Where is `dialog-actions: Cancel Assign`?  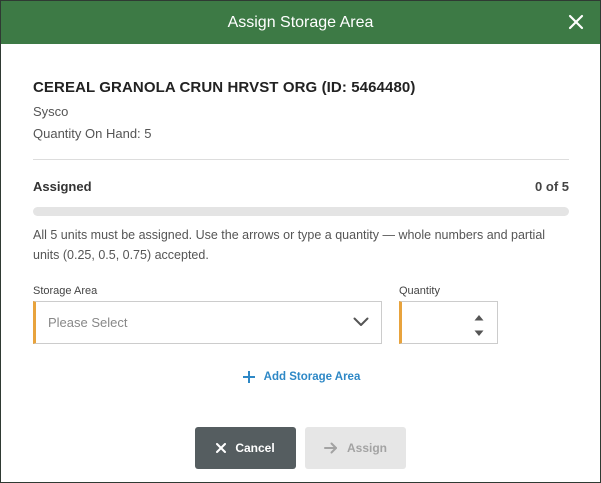
dialog-actions: Cancel Assign is located at coordinates (300, 448).